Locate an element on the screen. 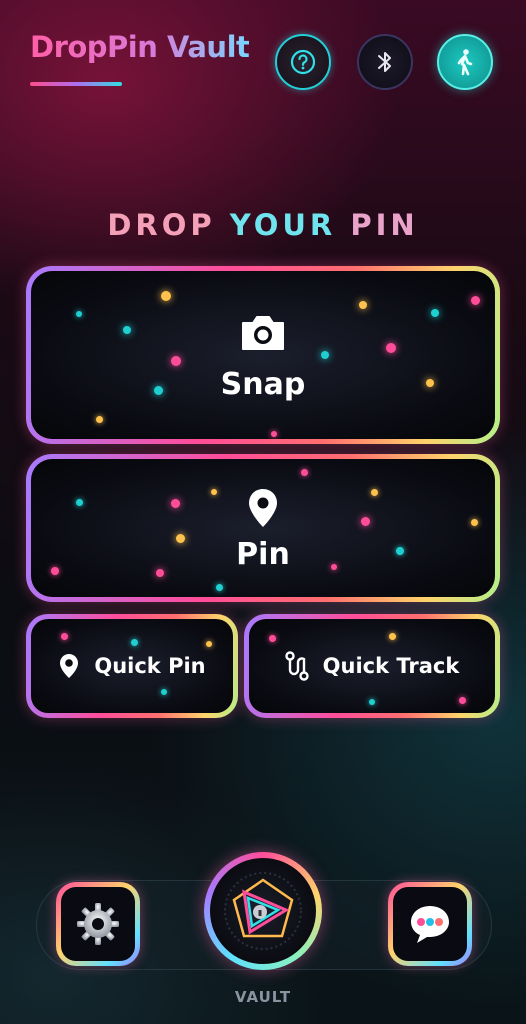 Image resolution: width=526 pixels, height=1024 pixels. snap-label: Snap is located at coordinates (263, 384).